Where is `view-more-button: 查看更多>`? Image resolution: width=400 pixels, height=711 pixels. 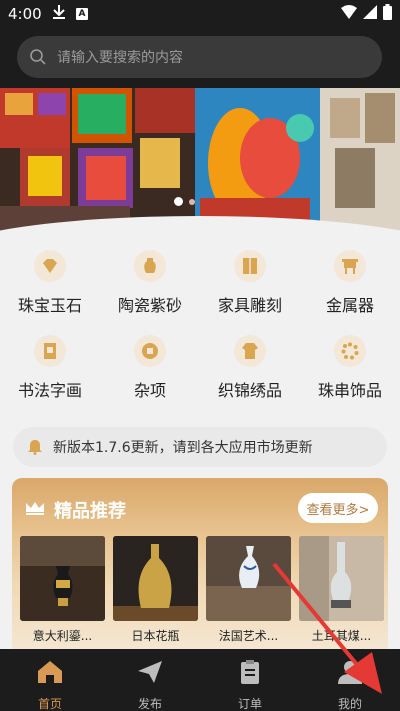
view-more-button: 查看更多> is located at coordinates (338, 508).